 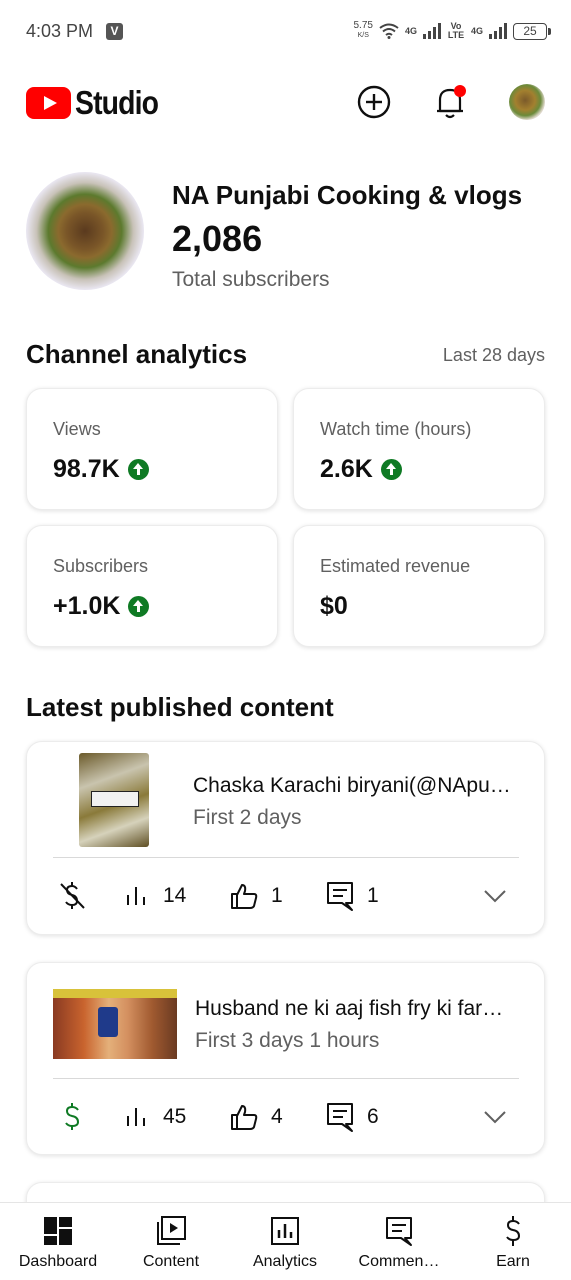 I want to click on card-value: 2.6K, so click(x=346, y=469).